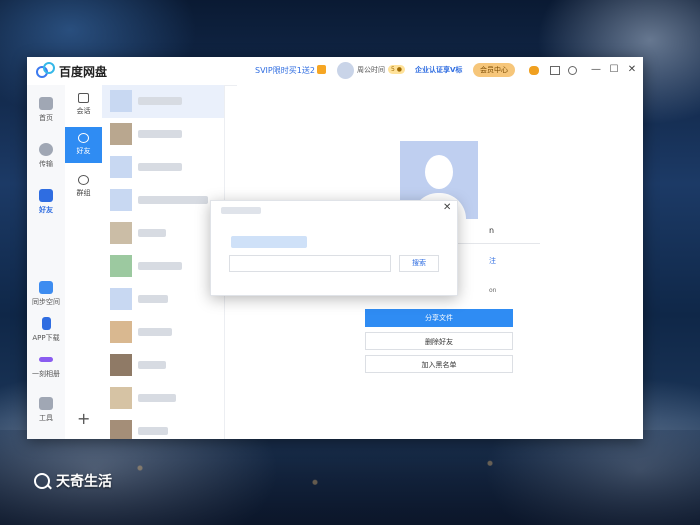 The width and height of the screenshot is (700, 525). I want to click on username: 周公时间, so click(371, 70).